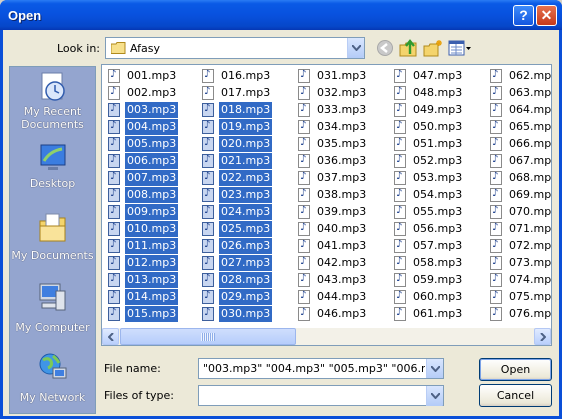 This screenshot has height=419, width=562. I want to click on place-label: My Computer, so click(52, 327).